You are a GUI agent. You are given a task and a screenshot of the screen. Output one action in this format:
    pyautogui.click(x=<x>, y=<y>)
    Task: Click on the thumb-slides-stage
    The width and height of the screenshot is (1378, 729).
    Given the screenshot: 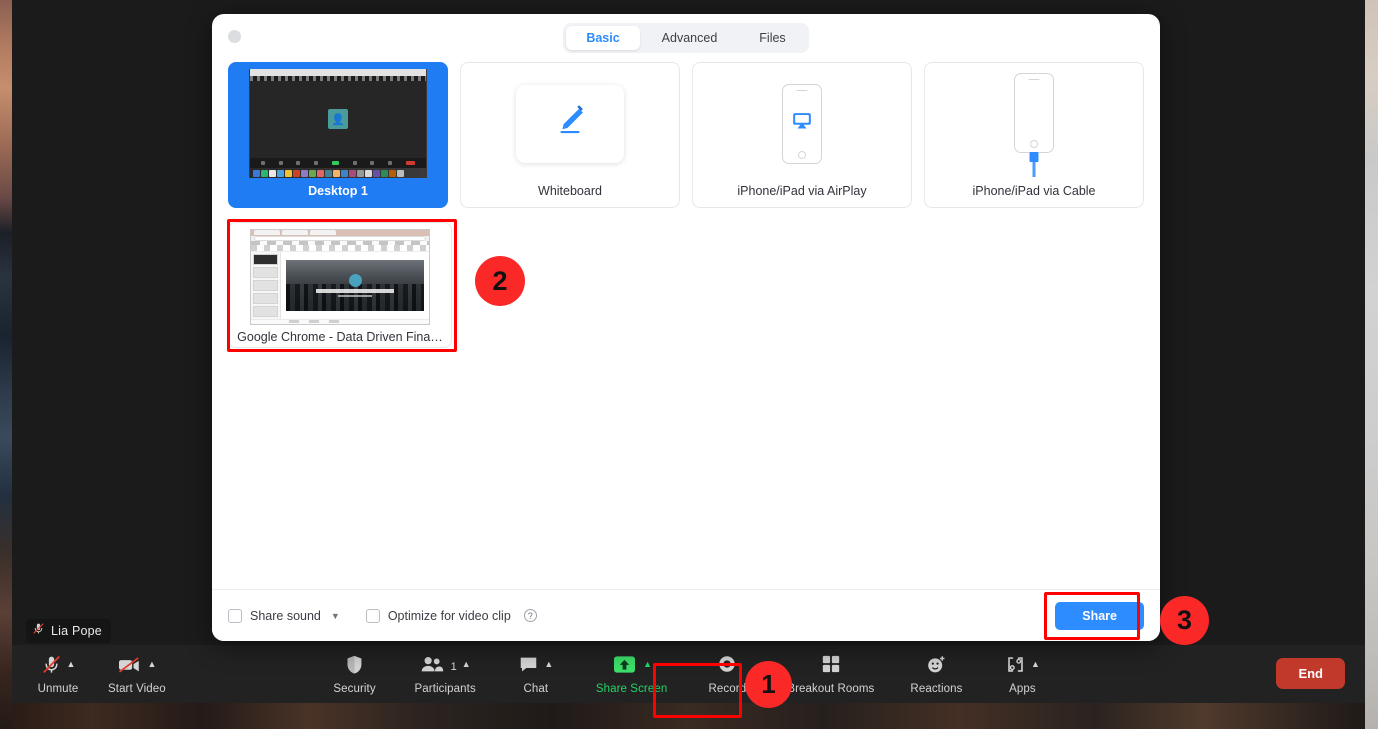 What is the action you would take?
    pyautogui.click(x=355, y=285)
    